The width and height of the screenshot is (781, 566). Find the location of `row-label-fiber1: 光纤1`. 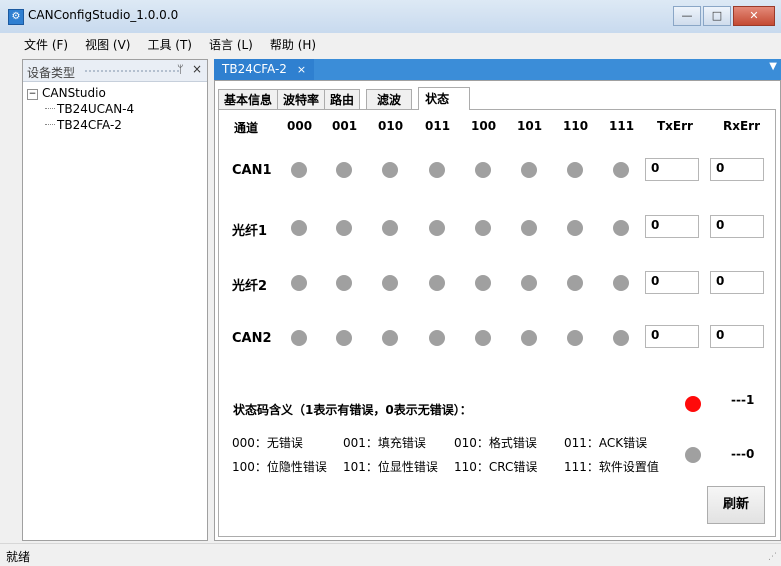

row-label-fiber1: 光纤1 is located at coordinates (250, 231).